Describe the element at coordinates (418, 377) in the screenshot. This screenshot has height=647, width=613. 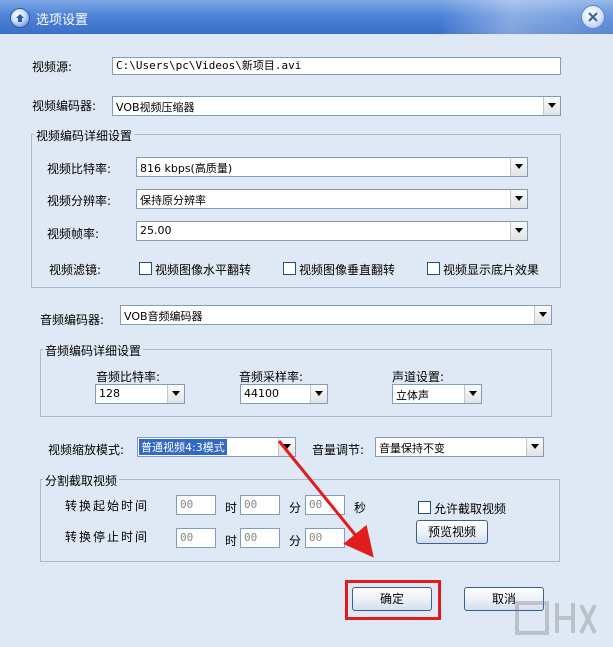
I see `audio-channel-label: 声道设置:` at that location.